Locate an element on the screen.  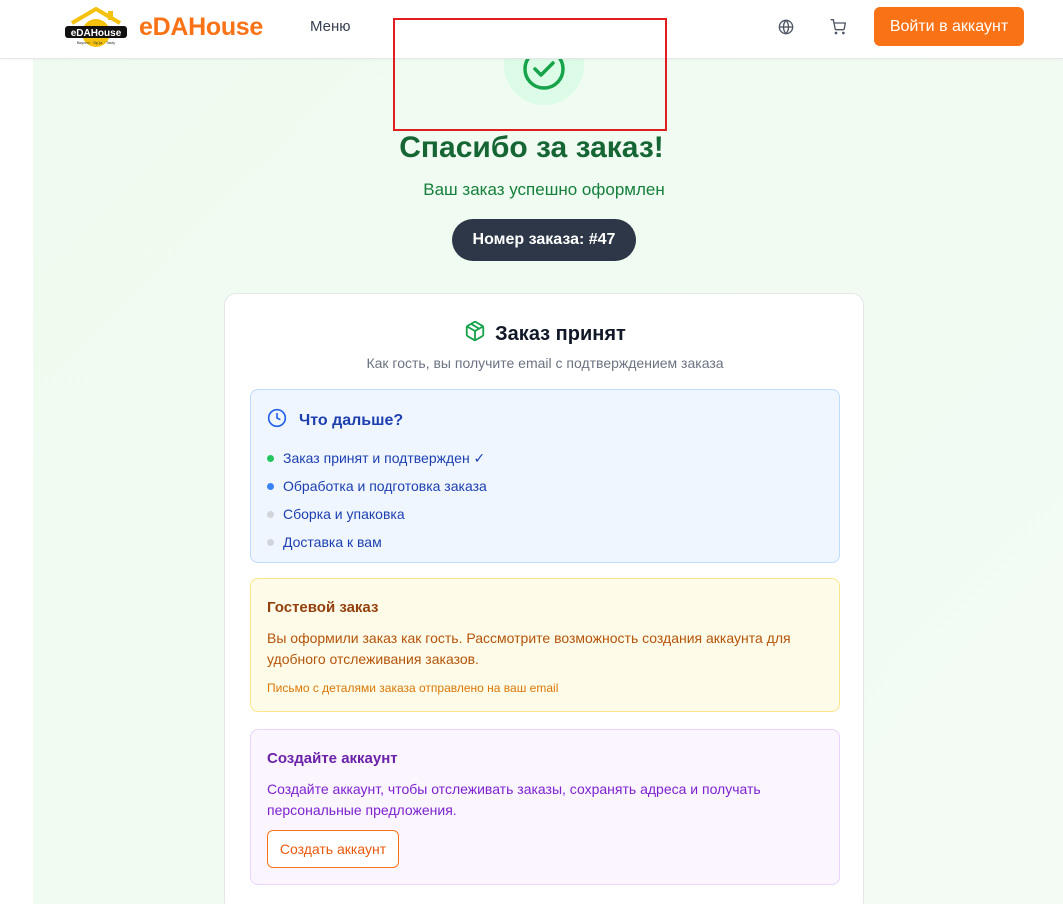
globe-icon is located at coordinates (786, 27).